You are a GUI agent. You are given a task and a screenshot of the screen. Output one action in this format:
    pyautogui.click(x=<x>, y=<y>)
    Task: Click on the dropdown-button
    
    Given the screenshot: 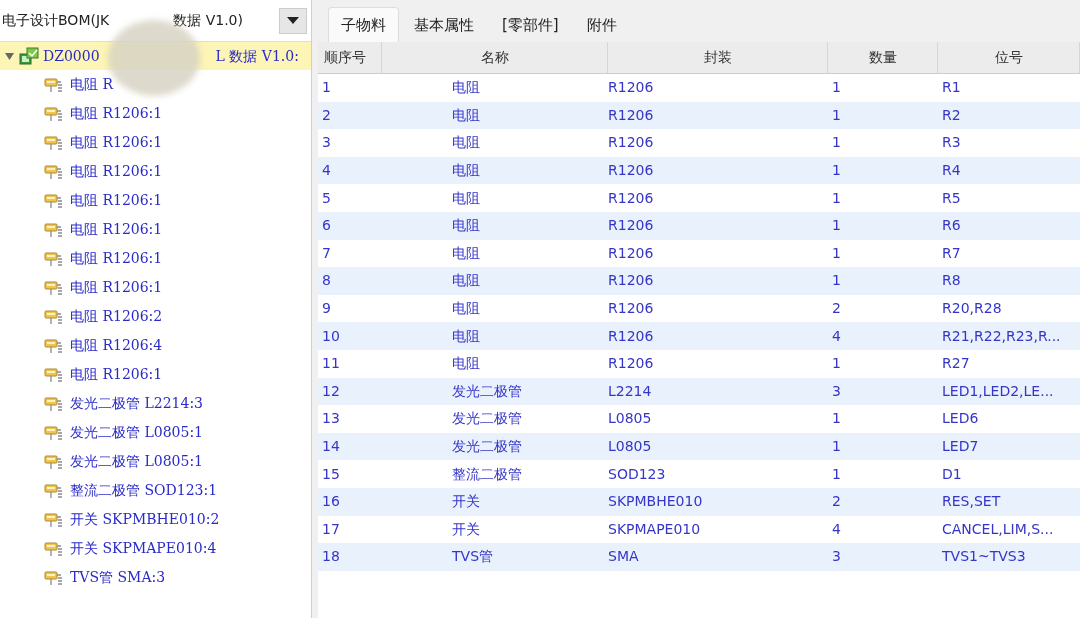 What is the action you would take?
    pyautogui.click(x=293, y=20)
    